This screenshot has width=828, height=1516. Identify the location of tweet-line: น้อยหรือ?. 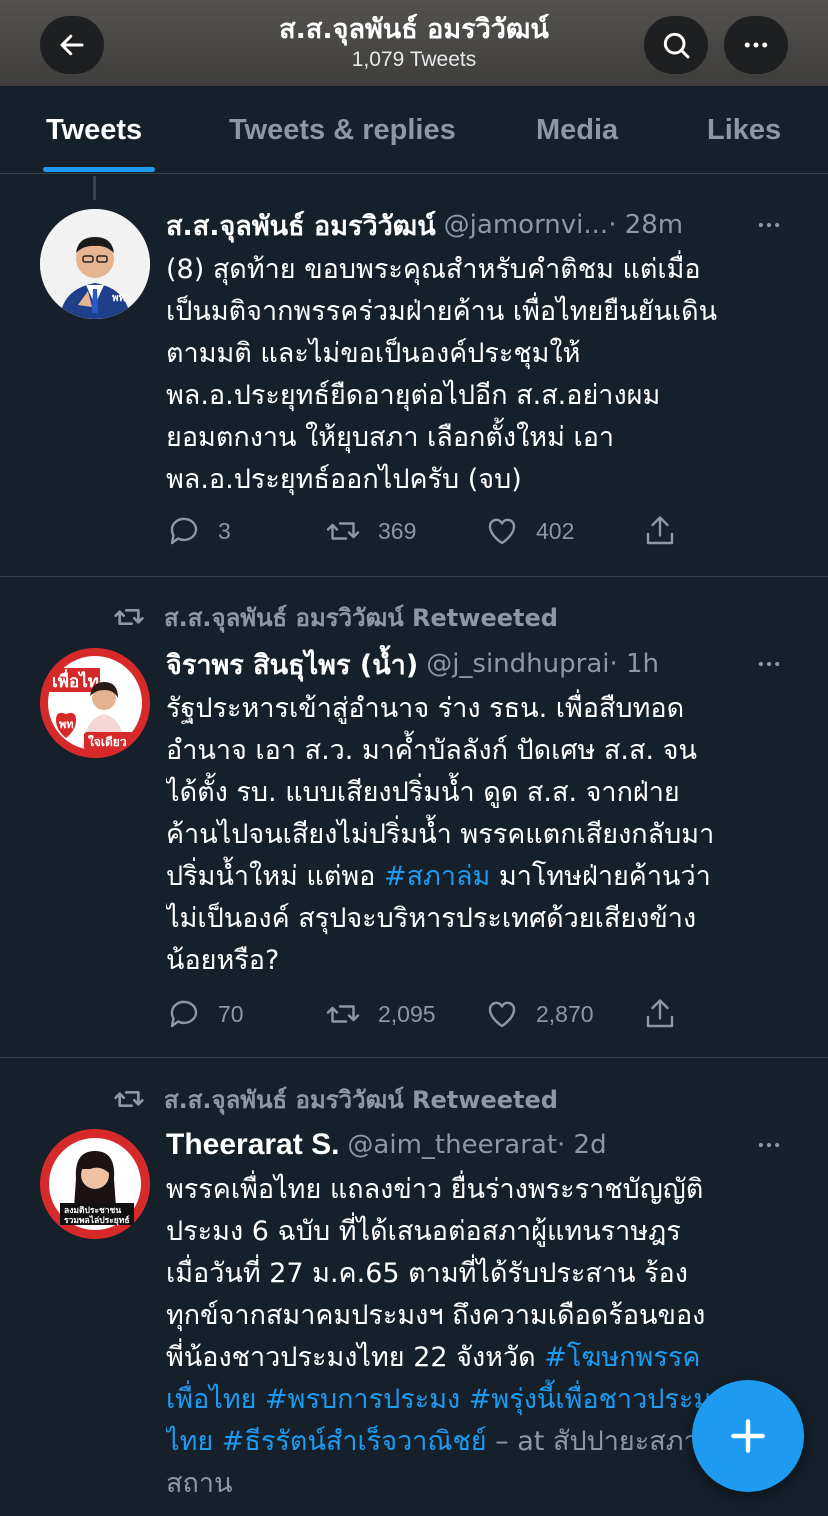
(223, 960).